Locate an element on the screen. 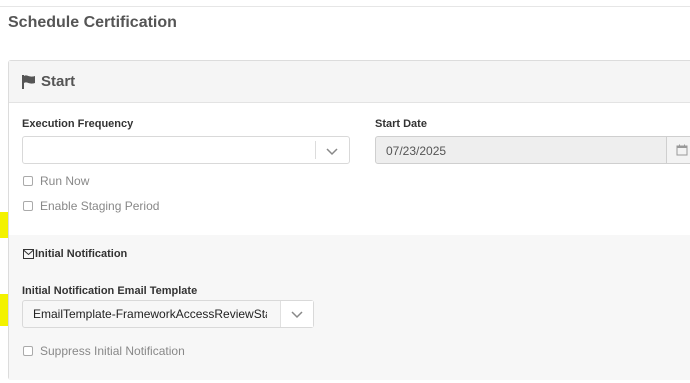 The image size is (690, 383). email-template-select: EmailTemplate-FrameworkAccessReviewSta is located at coordinates (168, 314).